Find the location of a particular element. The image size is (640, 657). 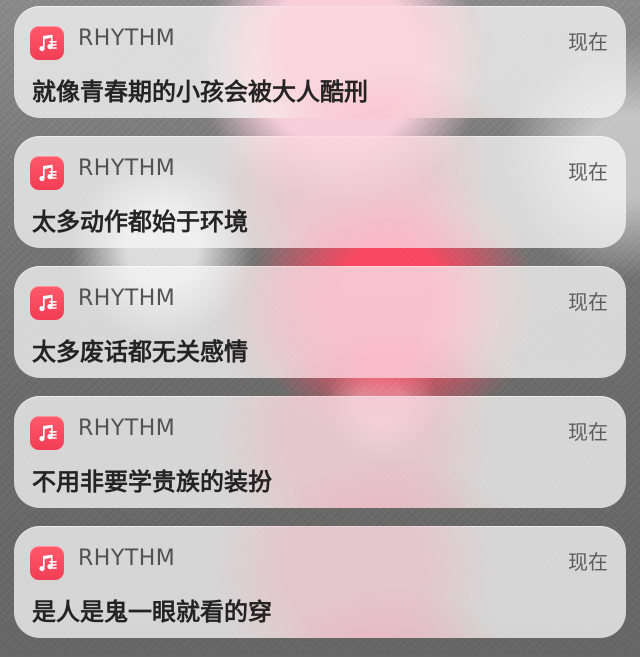

notification-message: 太多动作都始于环境 is located at coordinates (140, 222).